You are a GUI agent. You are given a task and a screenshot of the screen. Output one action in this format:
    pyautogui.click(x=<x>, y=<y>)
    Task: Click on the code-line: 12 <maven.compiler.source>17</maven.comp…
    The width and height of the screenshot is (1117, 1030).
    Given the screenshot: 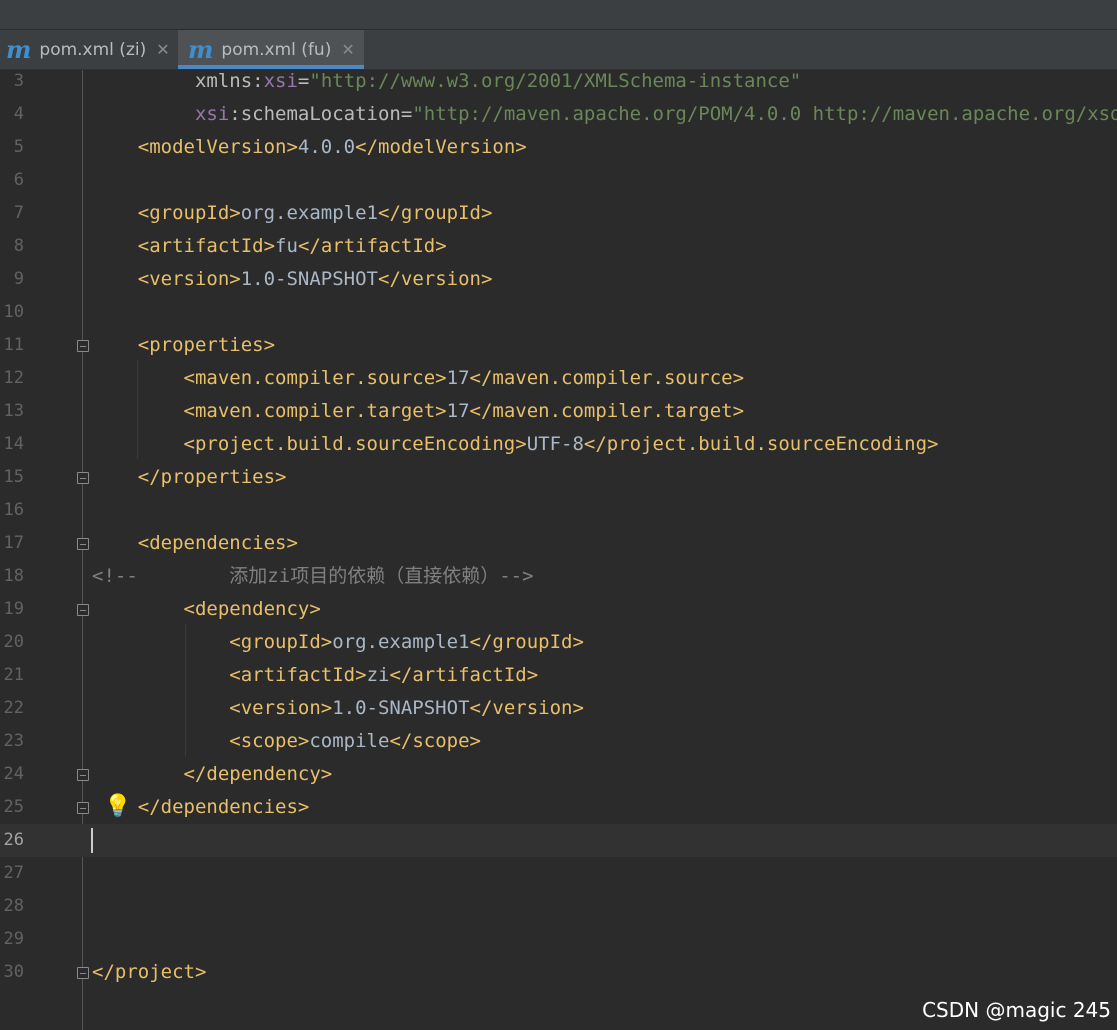 What is the action you would take?
    pyautogui.click(x=558, y=378)
    